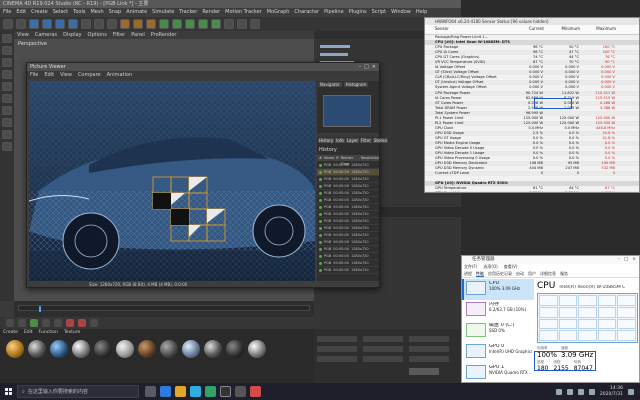 The width and height of the screenshot is (640, 400). What do you see at coordinates (72, 35) in the screenshot?
I see `viewport-menu-item: Display` at bounding box center [72, 35].